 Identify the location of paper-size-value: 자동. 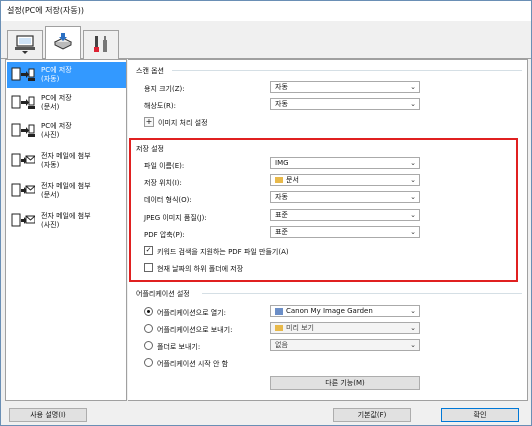
(281, 87).